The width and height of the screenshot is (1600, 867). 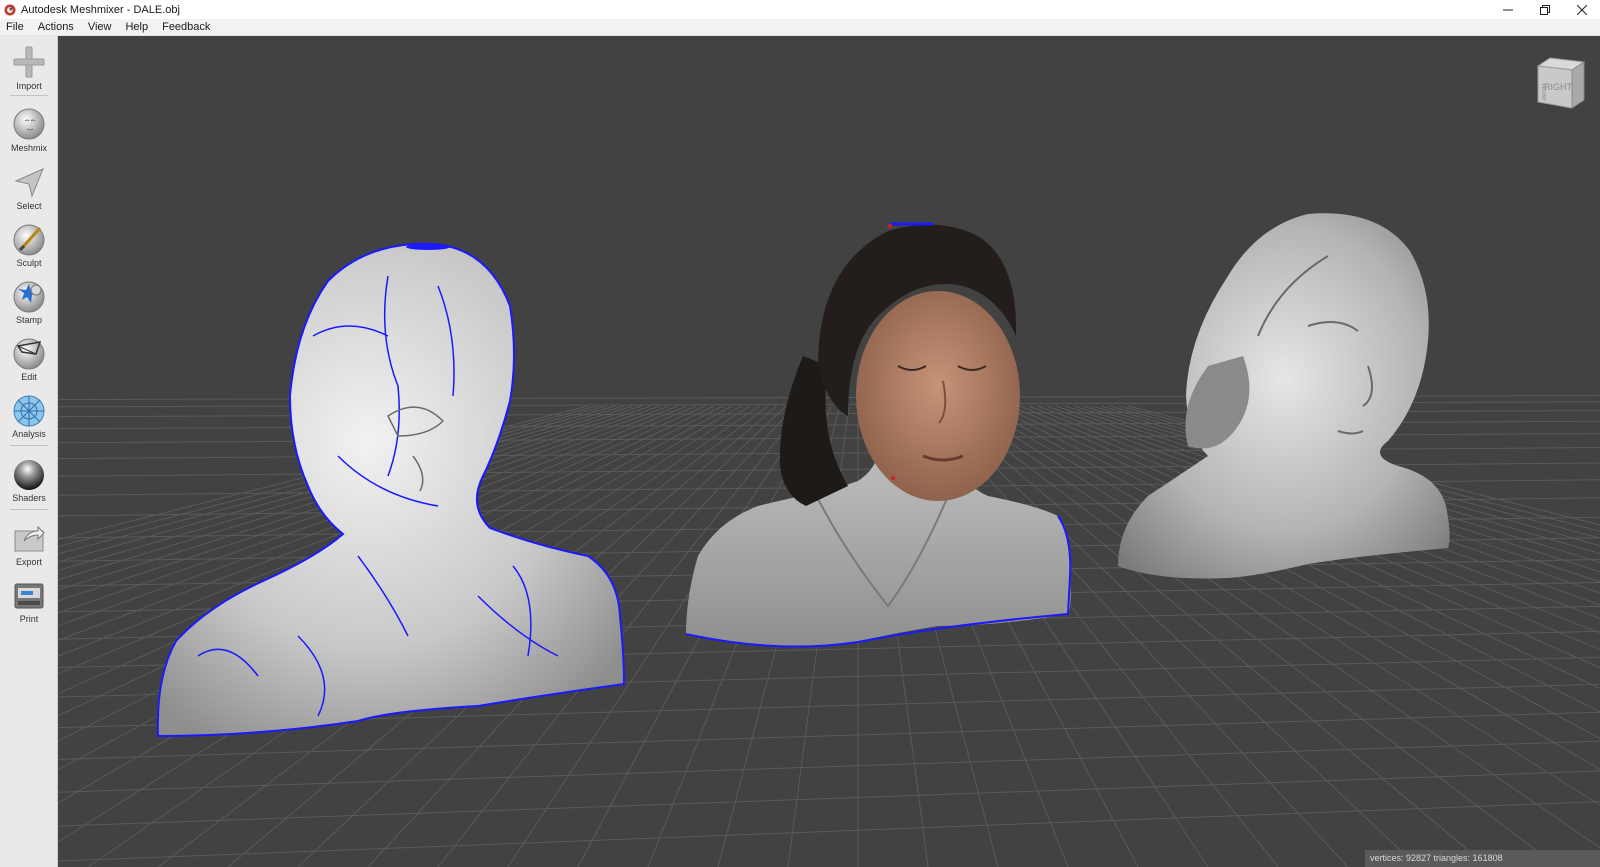 I want to click on analysis-label: Analysis, so click(x=29, y=434).